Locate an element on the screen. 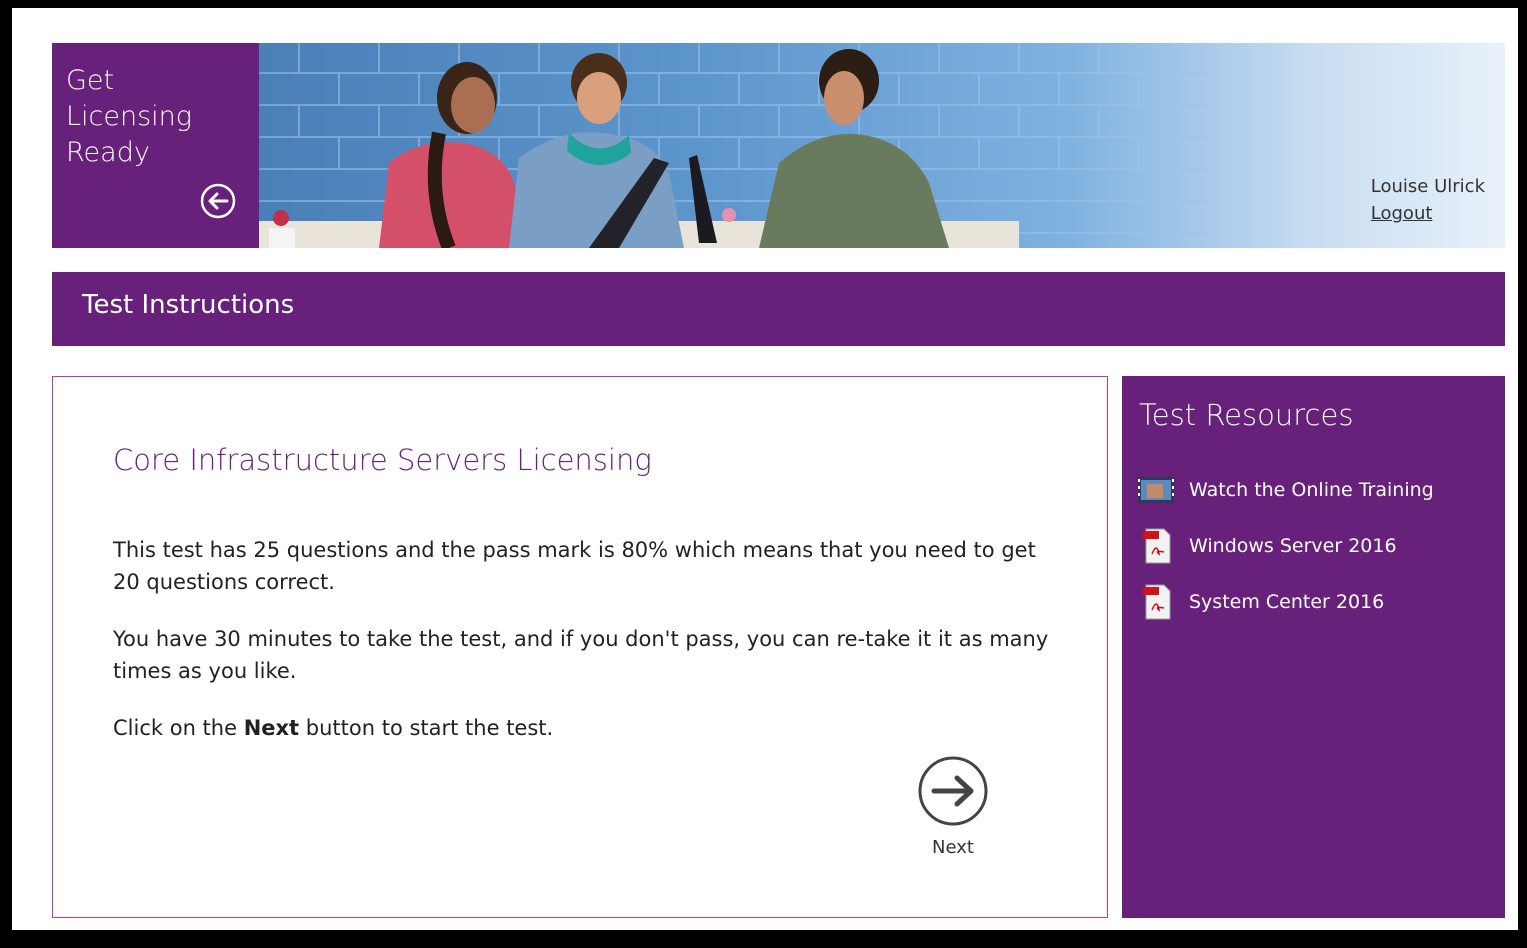 This screenshot has height=948, width=1527. instruction-text-bold: Next is located at coordinates (271, 728).